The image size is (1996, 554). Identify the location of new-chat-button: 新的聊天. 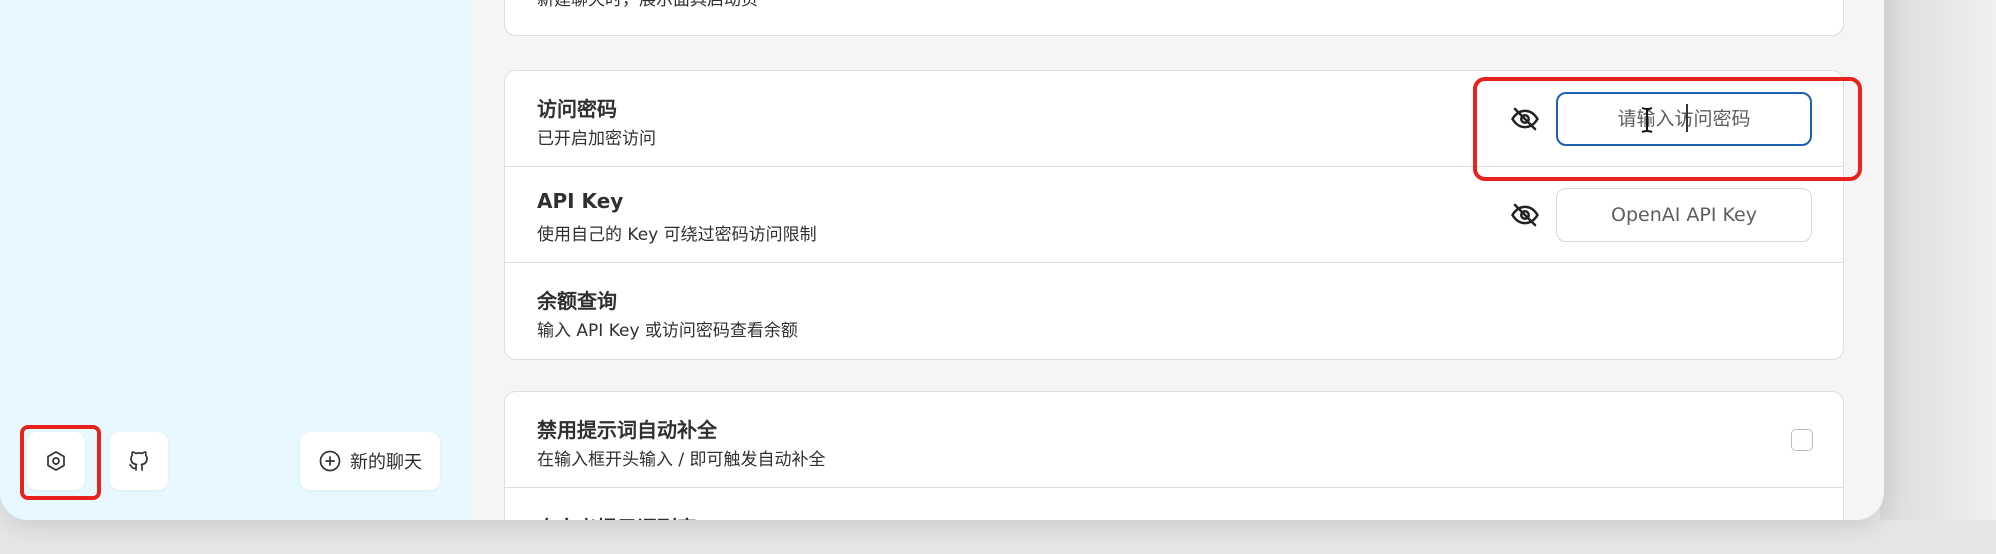
(370, 461).